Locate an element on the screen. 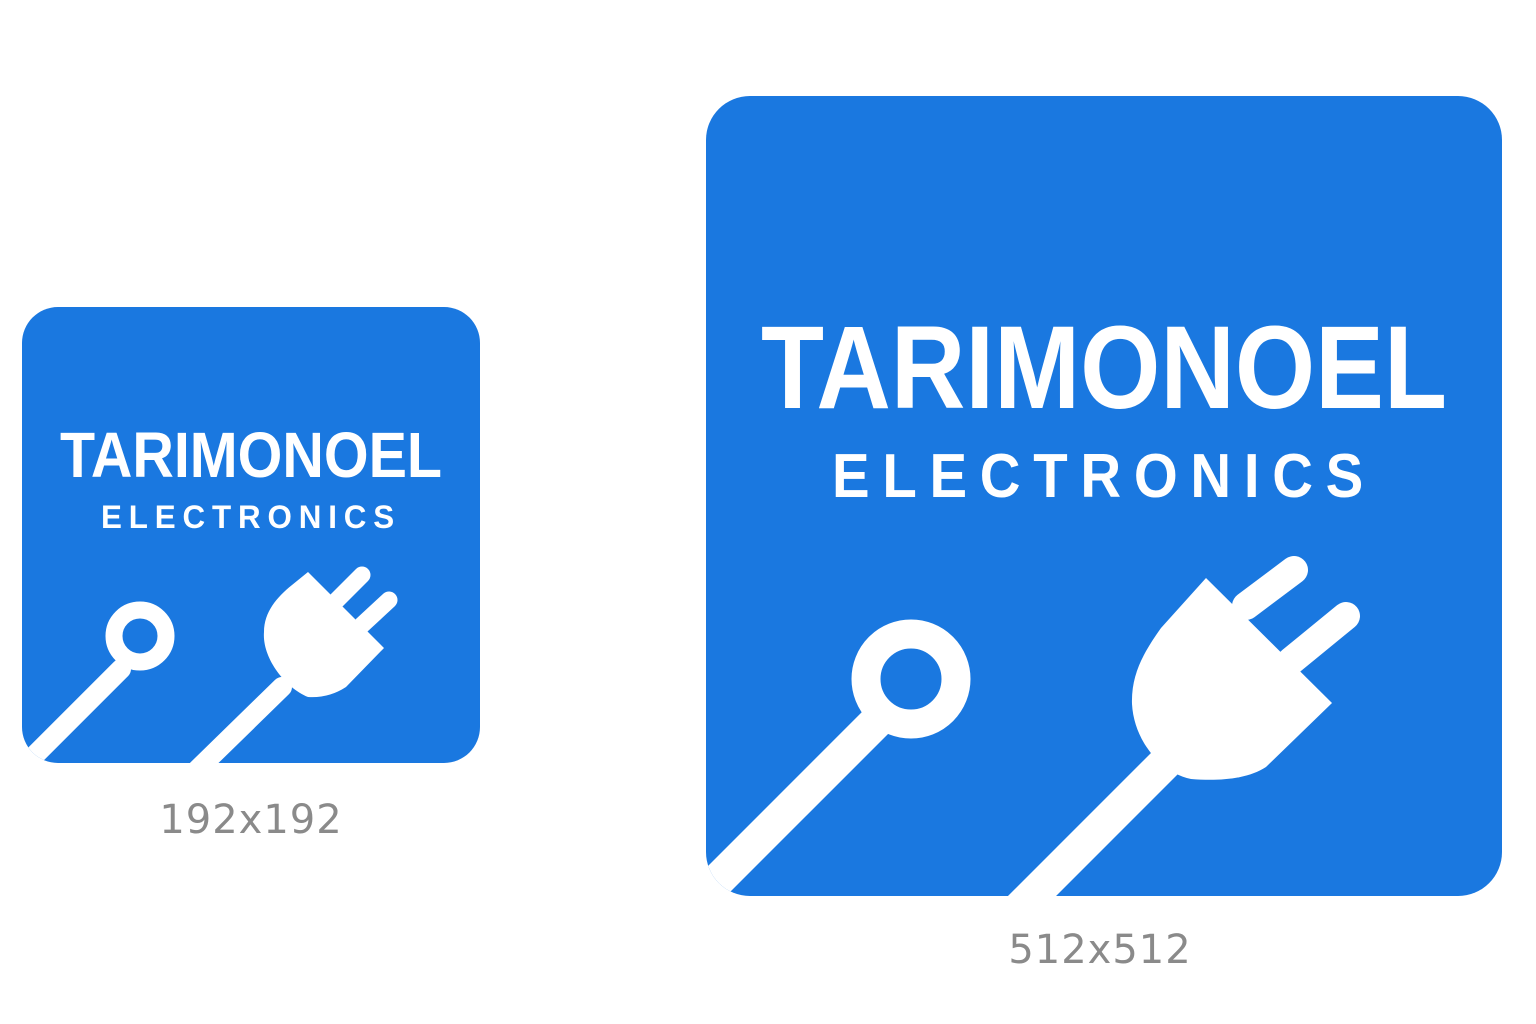 The height and width of the screenshot is (1024, 1536). icon-size-caption-small: 192x192 is located at coordinates (251, 820).